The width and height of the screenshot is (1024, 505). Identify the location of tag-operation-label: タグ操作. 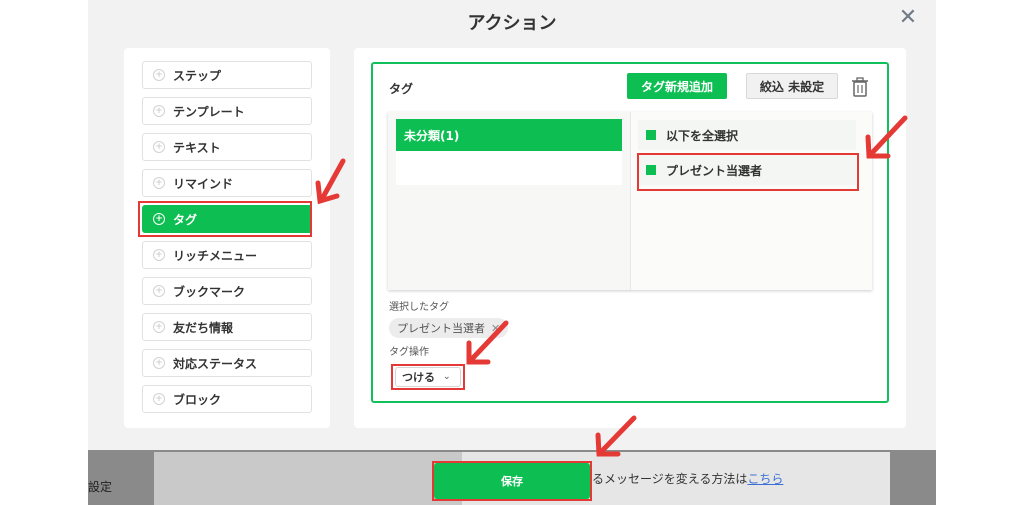
(409, 352).